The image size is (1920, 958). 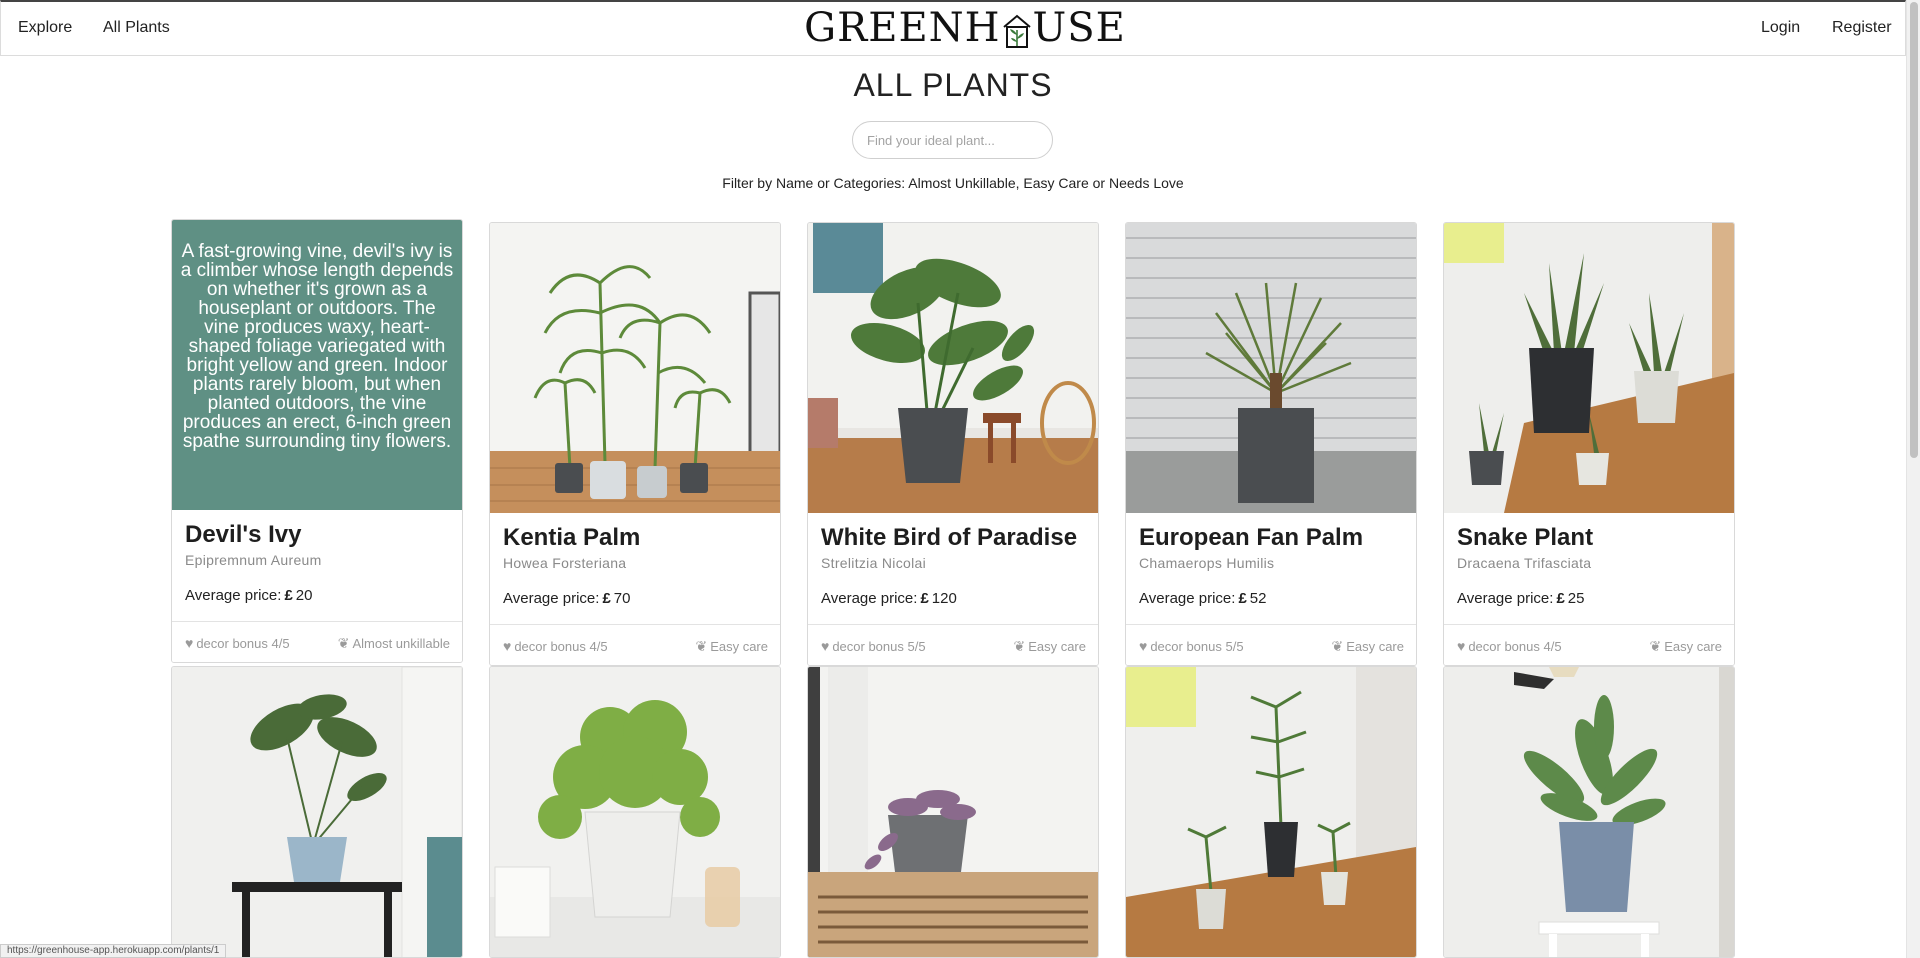 I want to click on plant-price: Average price: £120, so click(x=889, y=598).